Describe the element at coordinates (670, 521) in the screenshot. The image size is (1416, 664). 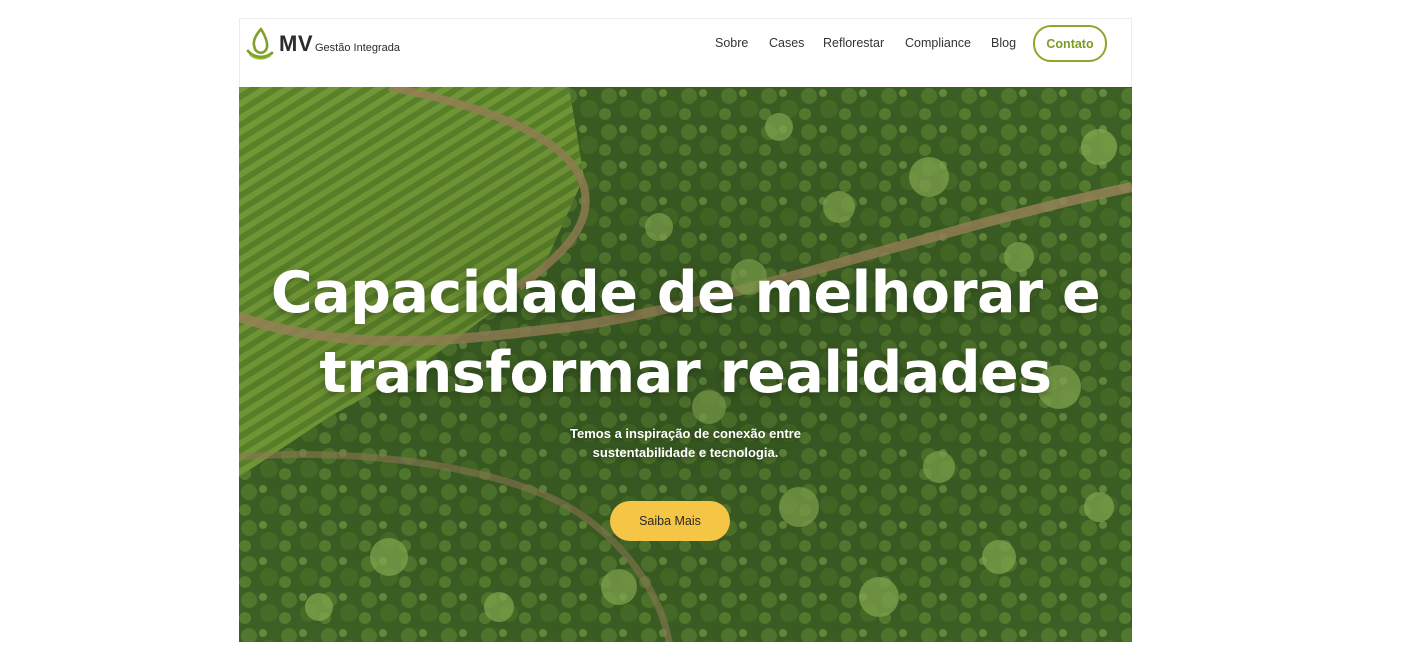
I see `saiba-mais-button: Saiba Mais` at that location.